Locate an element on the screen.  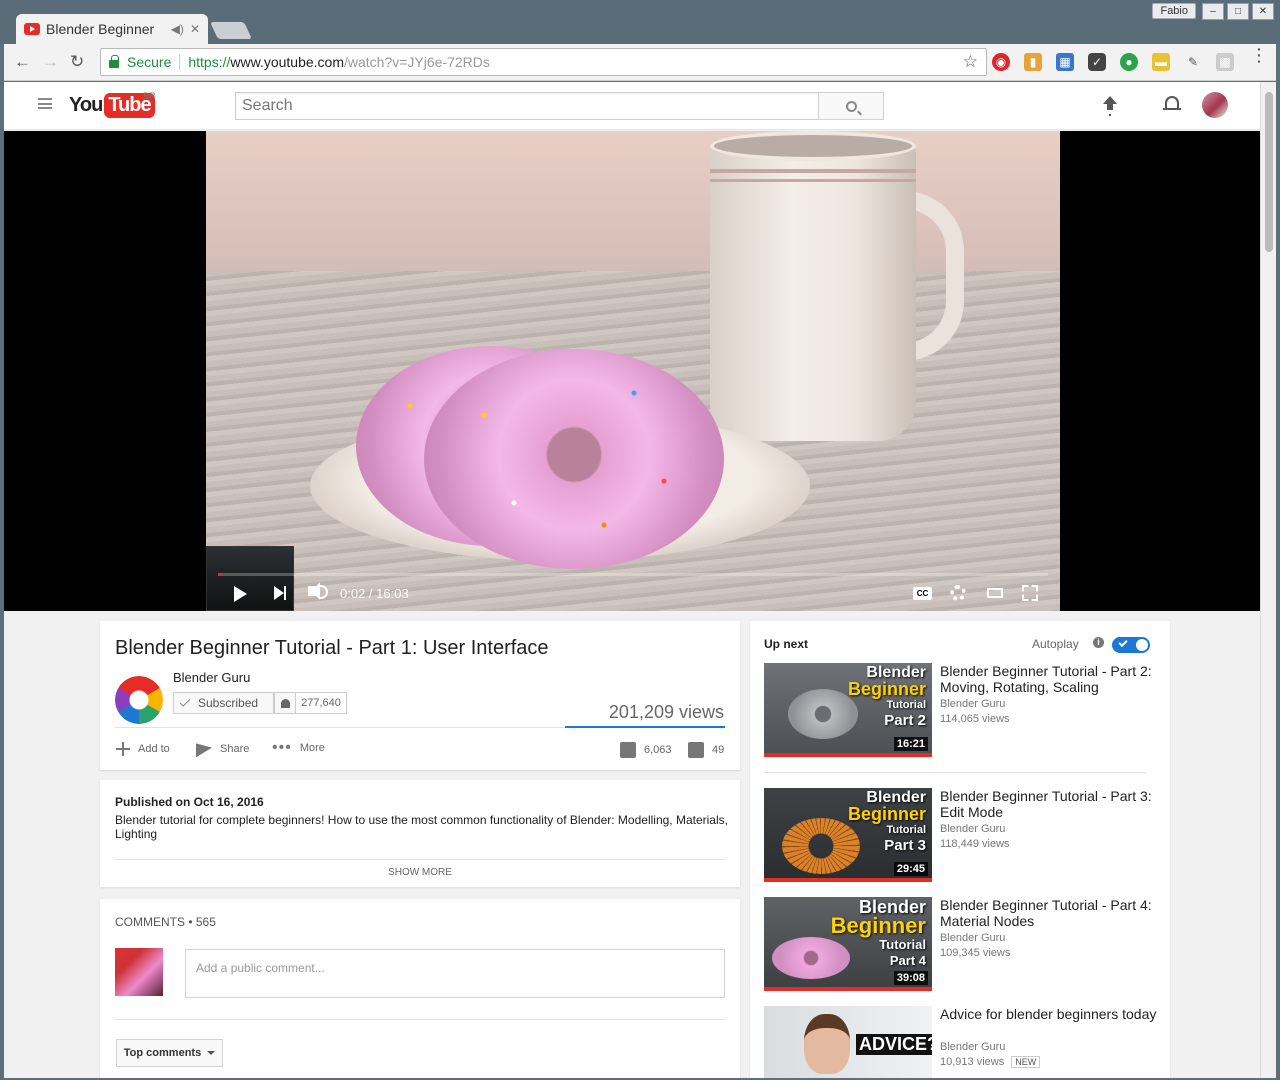
subscribed-button: Subscribed is located at coordinates (223, 703).